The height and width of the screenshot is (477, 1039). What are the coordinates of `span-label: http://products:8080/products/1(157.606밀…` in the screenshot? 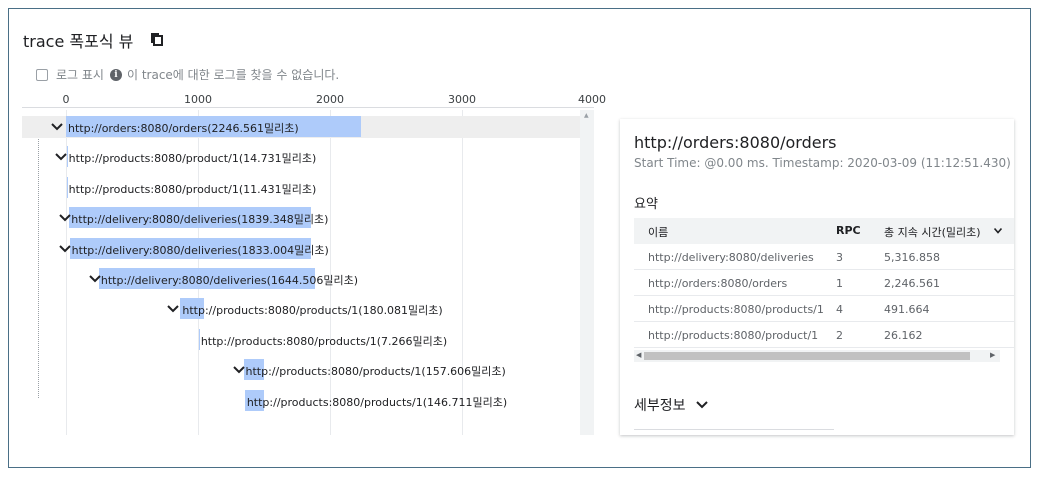 It's located at (376, 371).